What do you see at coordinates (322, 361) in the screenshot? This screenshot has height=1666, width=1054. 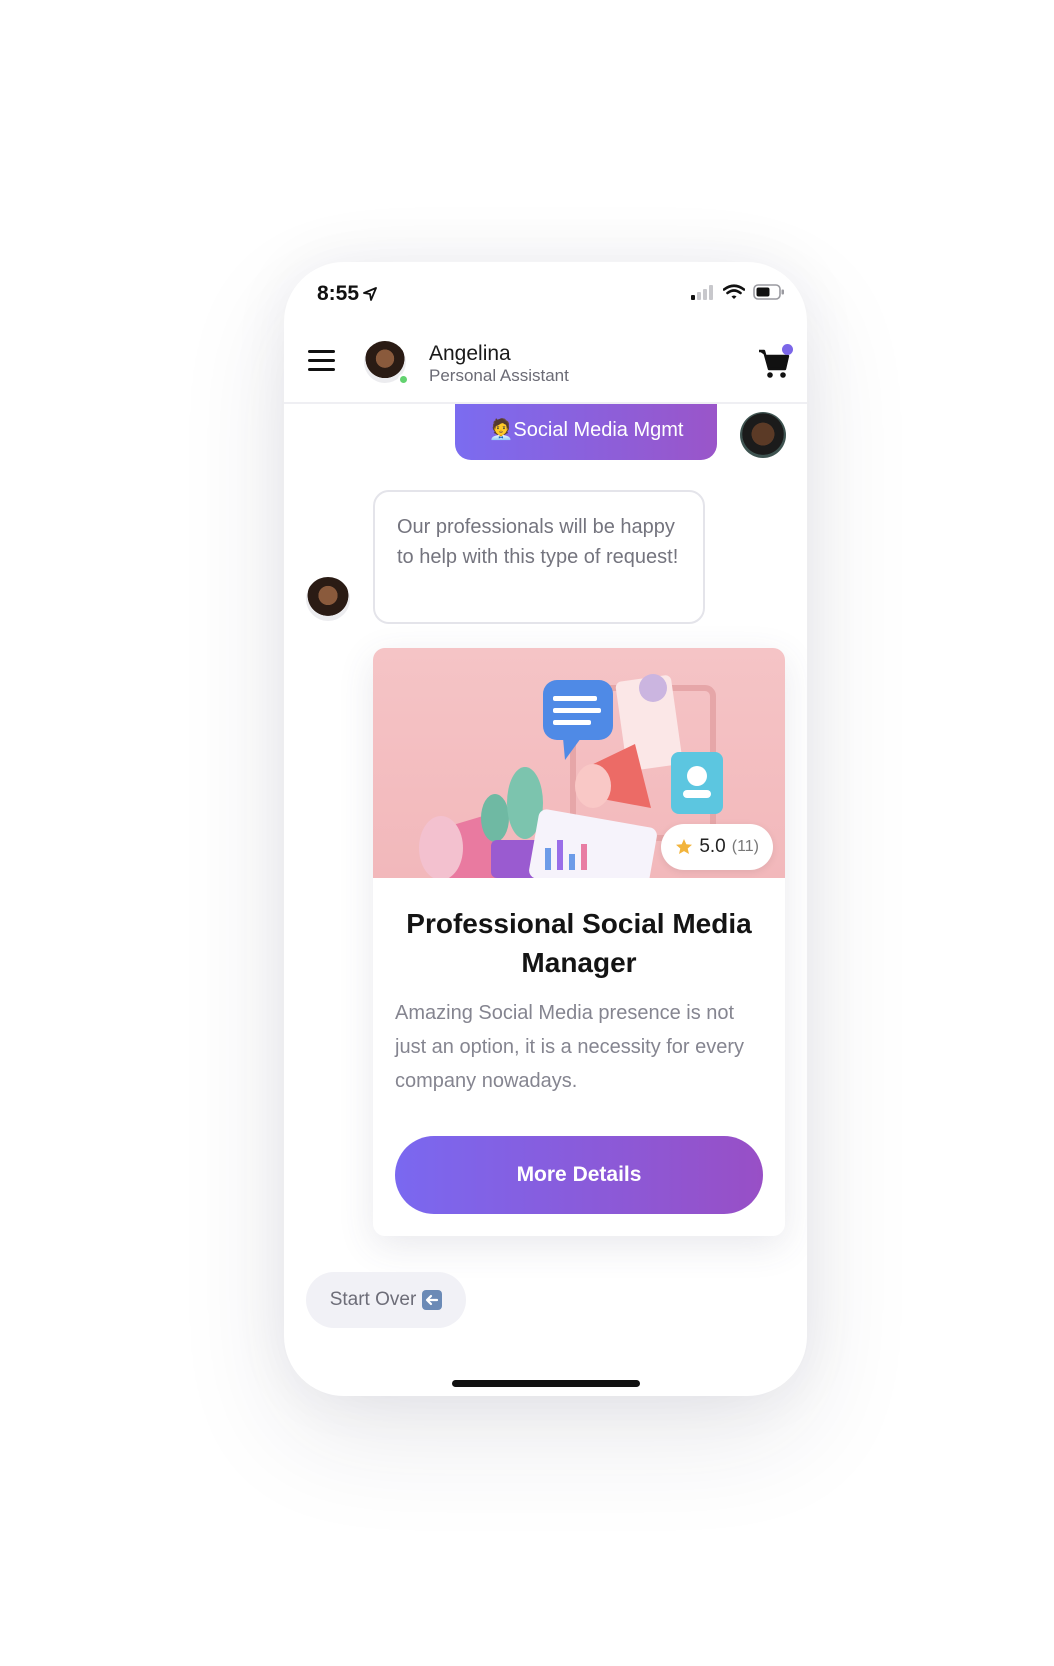 I see `hamburger-menu-icon` at bounding box center [322, 361].